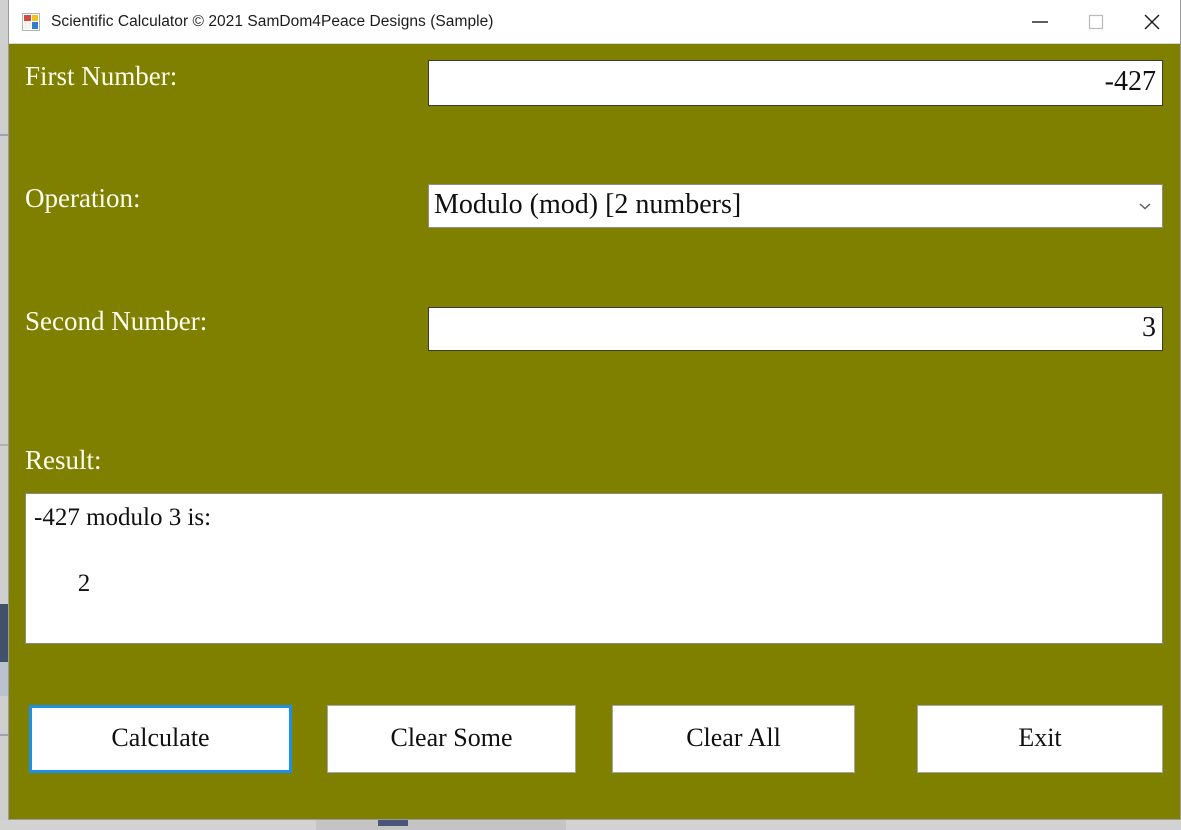 The image size is (1181, 830). What do you see at coordinates (1130, 81) in the screenshot?
I see `first-number-value: -427` at bounding box center [1130, 81].